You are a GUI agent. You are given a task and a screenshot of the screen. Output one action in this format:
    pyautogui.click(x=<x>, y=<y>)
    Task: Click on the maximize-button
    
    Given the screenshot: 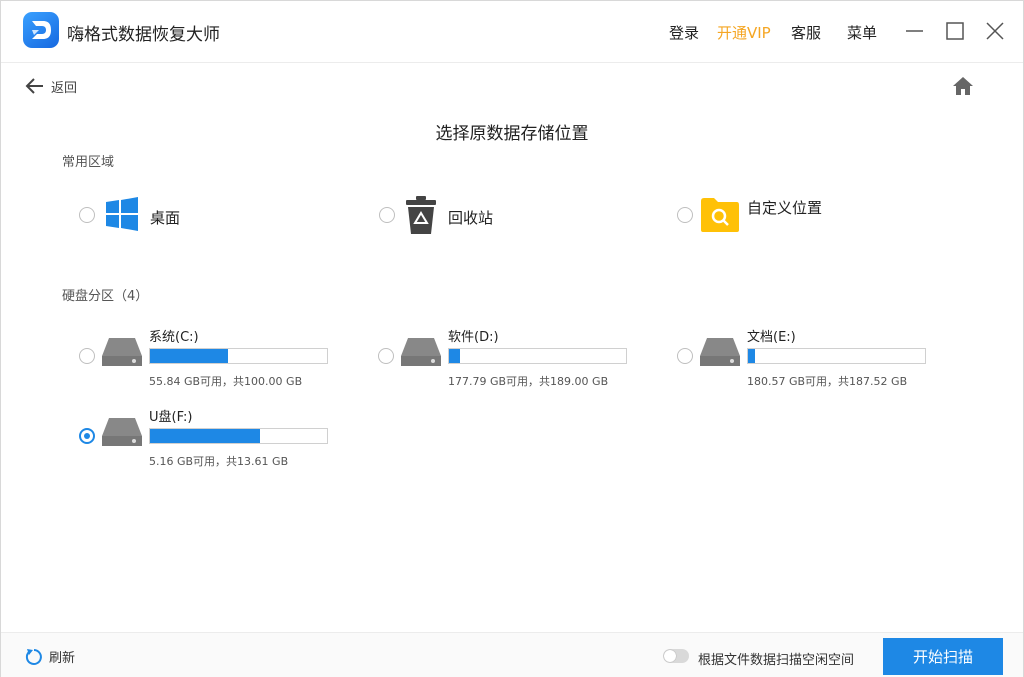 What is the action you would take?
    pyautogui.click(x=955, y=31)
    